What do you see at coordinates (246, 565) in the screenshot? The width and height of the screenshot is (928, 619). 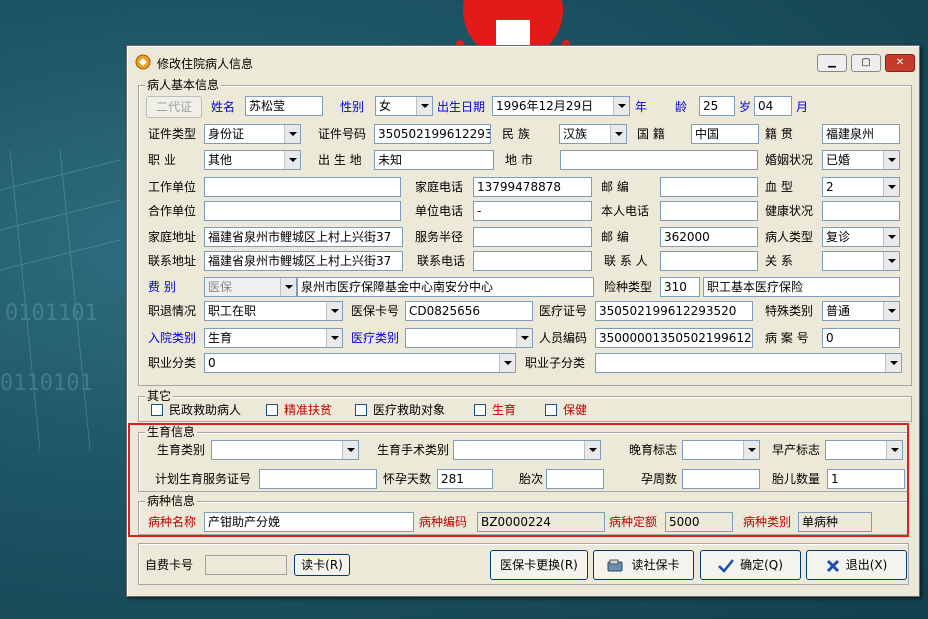 I see `selfpay-card-field` at bounding box center [246, 565].